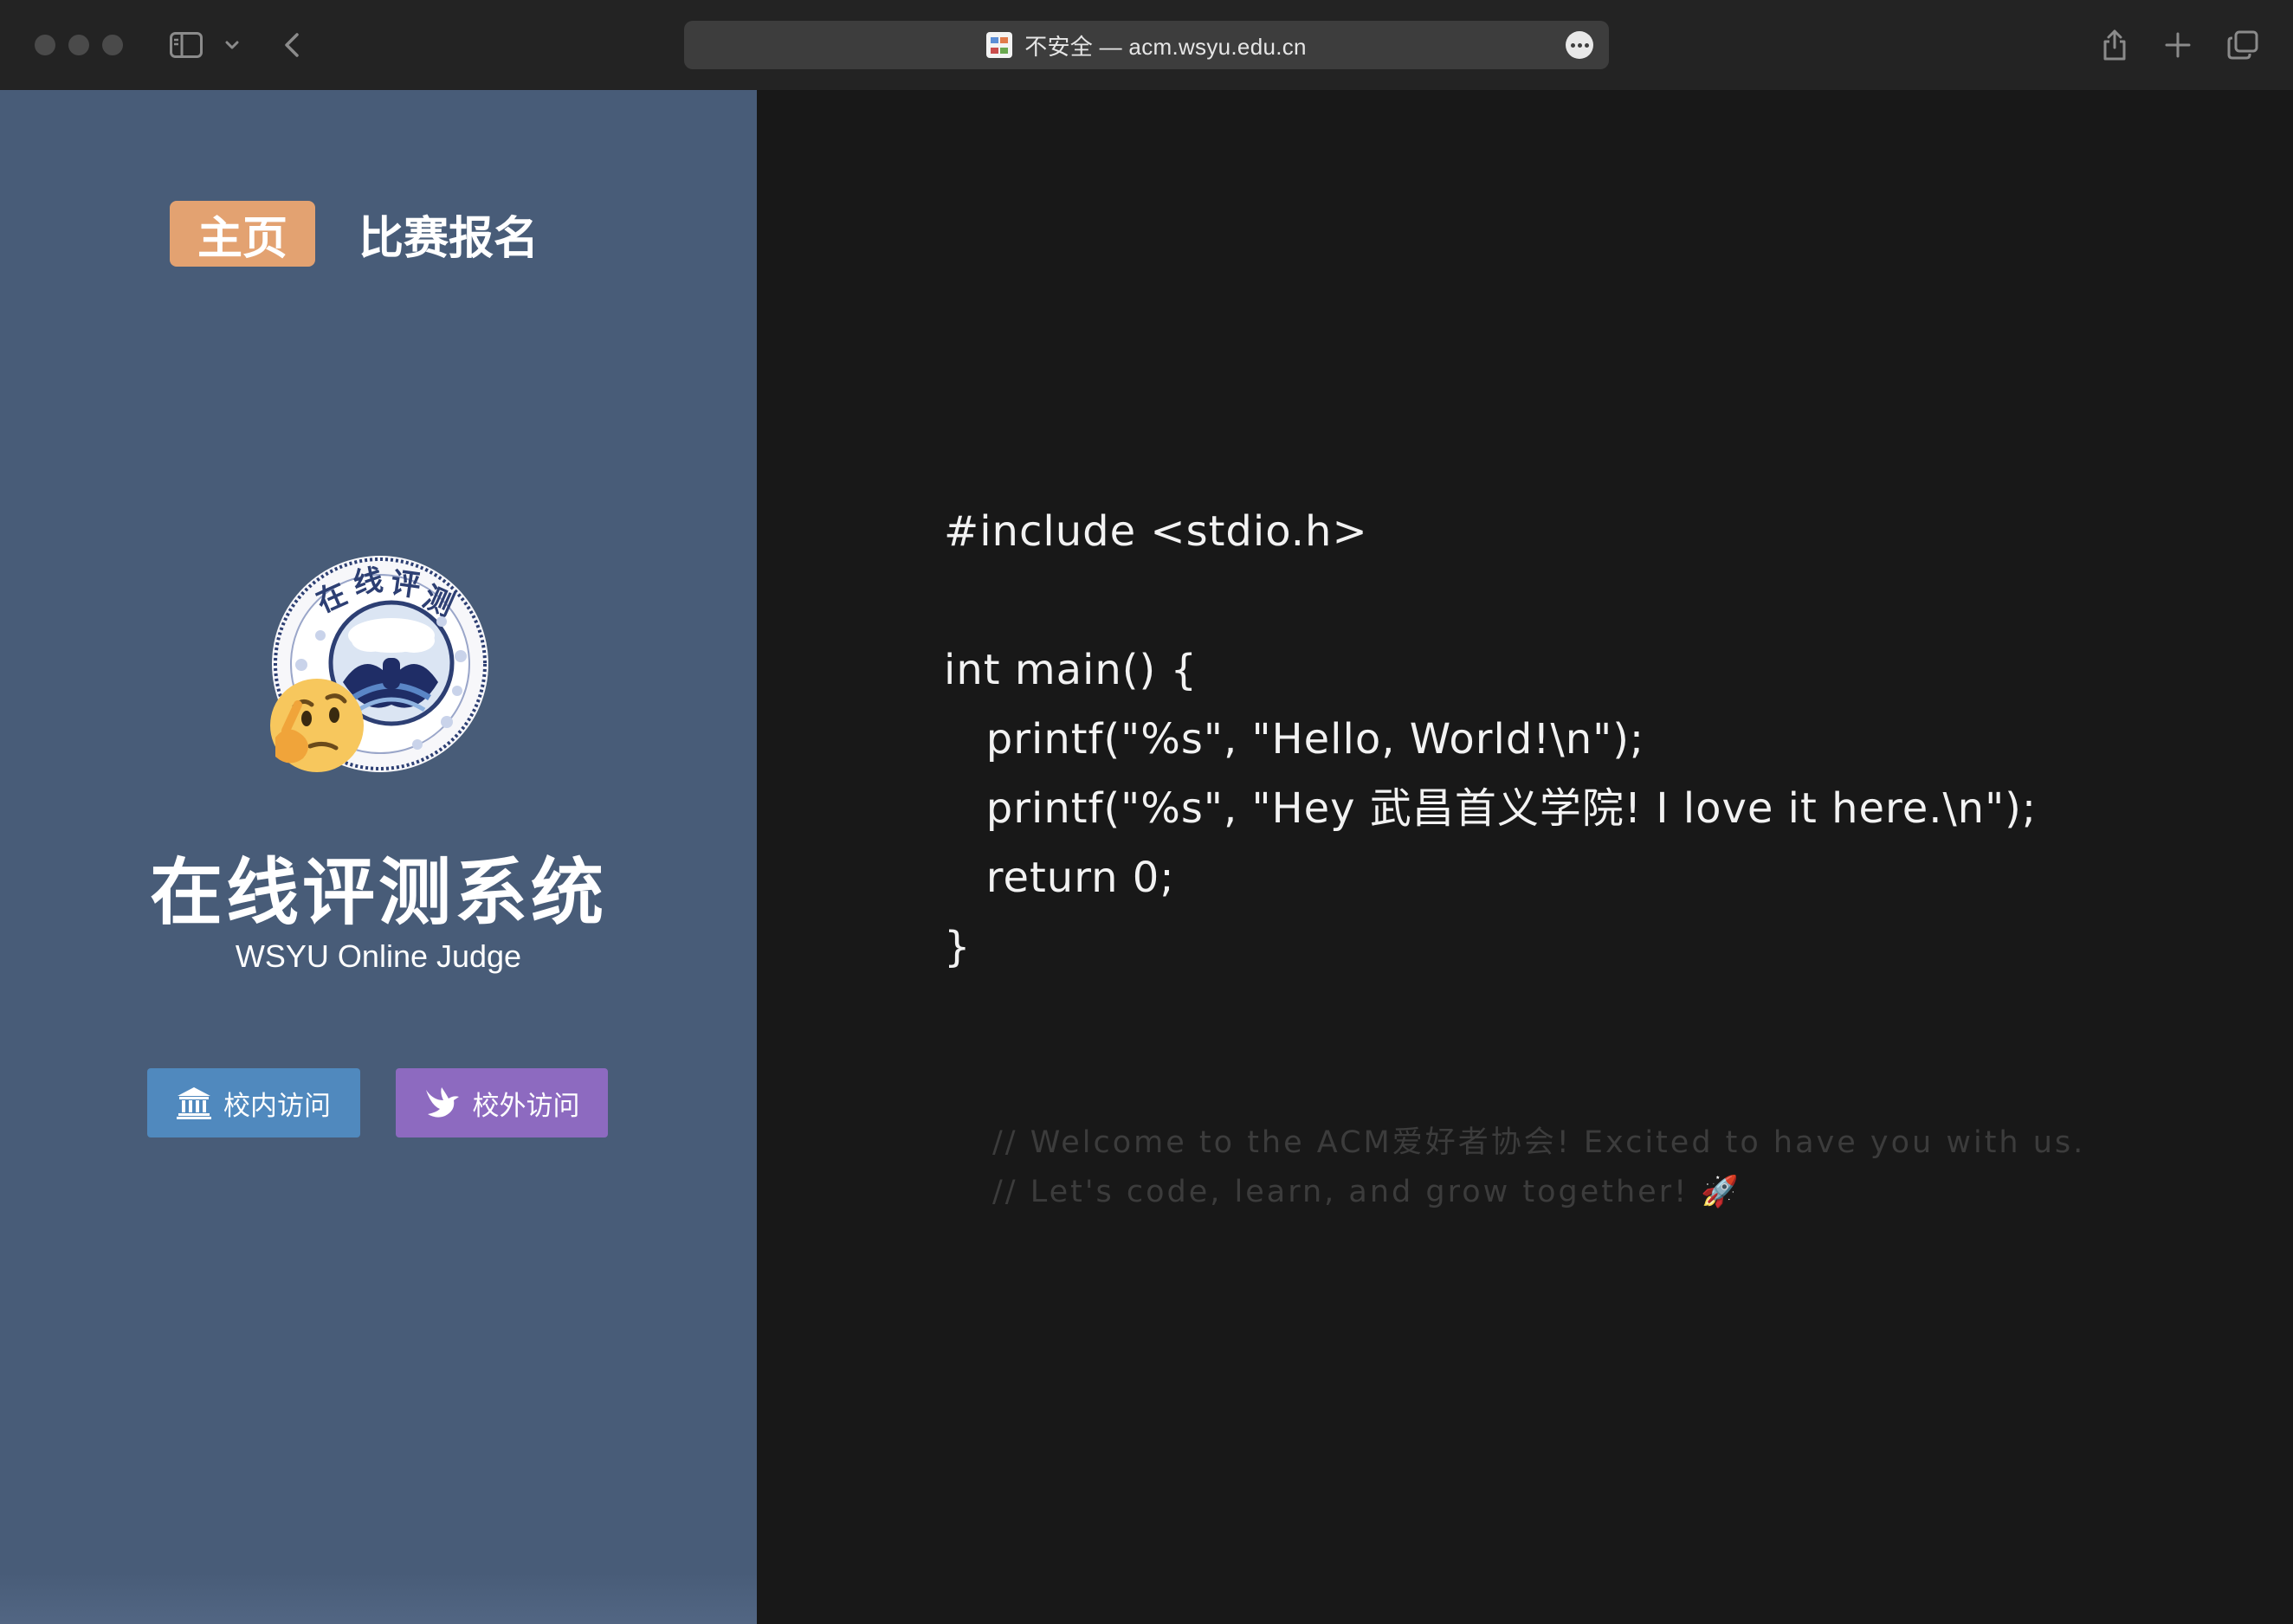 The width and height of the screenshot is (2293, 1624). I want to click on code-line: }, so click(958, 947).